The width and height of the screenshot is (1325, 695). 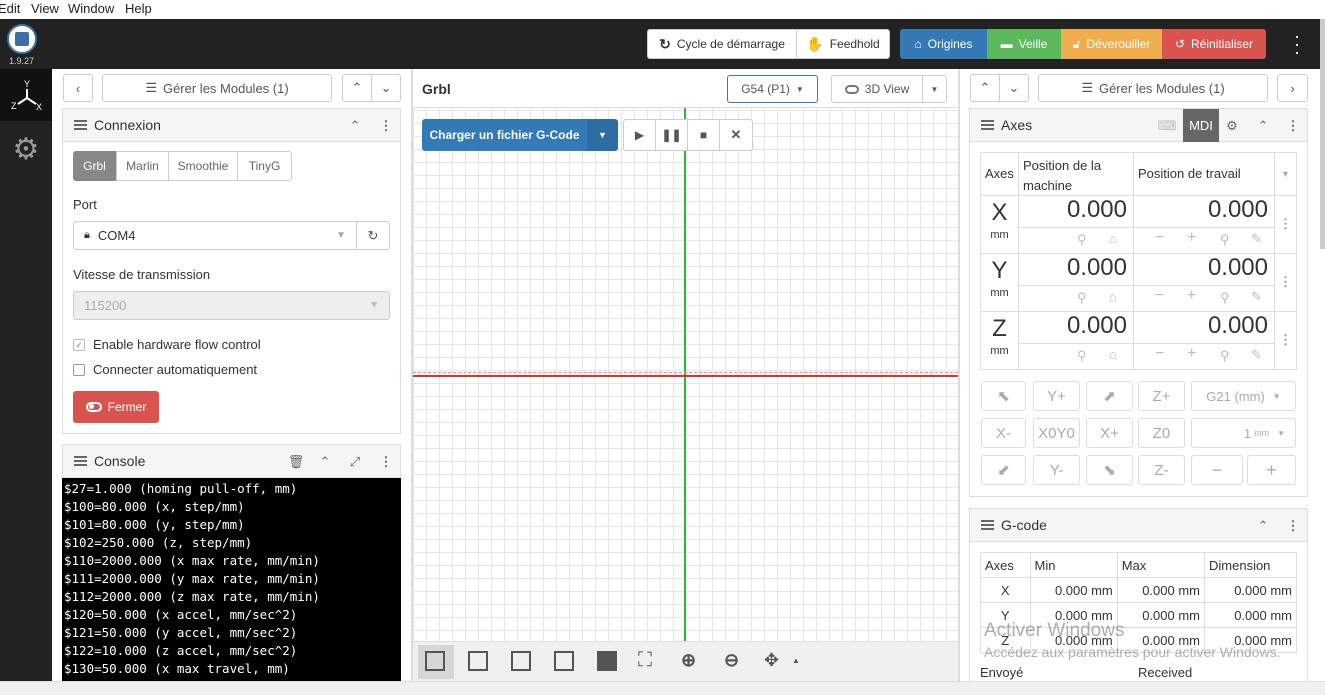 What do you see at coordinates (1167, 126) in the screenshot?
I see `keyboard-icon: ⌨` at bounding box center [1167, 126].